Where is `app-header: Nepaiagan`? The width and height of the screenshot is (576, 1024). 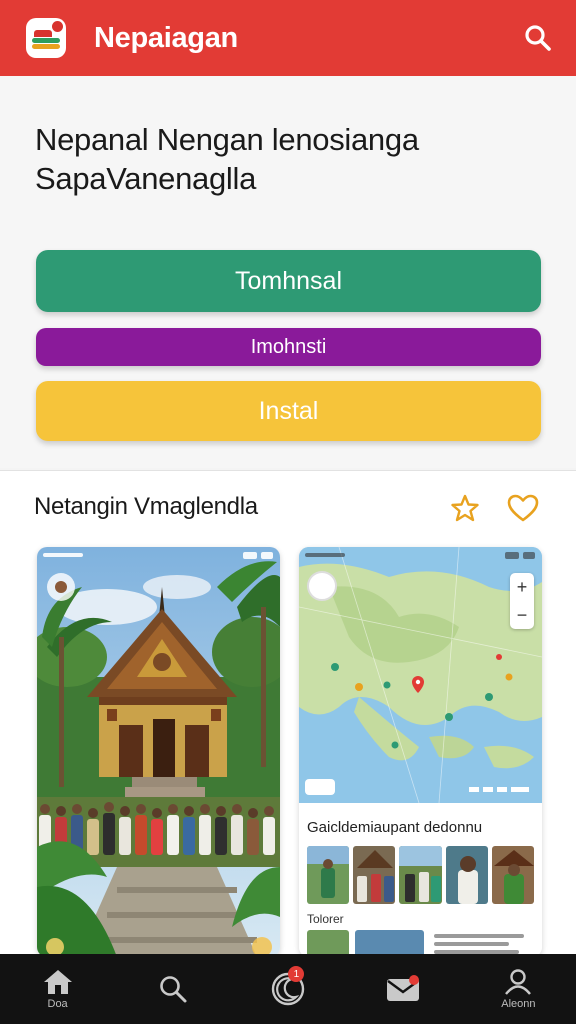
app-header: Nepaiagan is located at coordinates (288, 38).